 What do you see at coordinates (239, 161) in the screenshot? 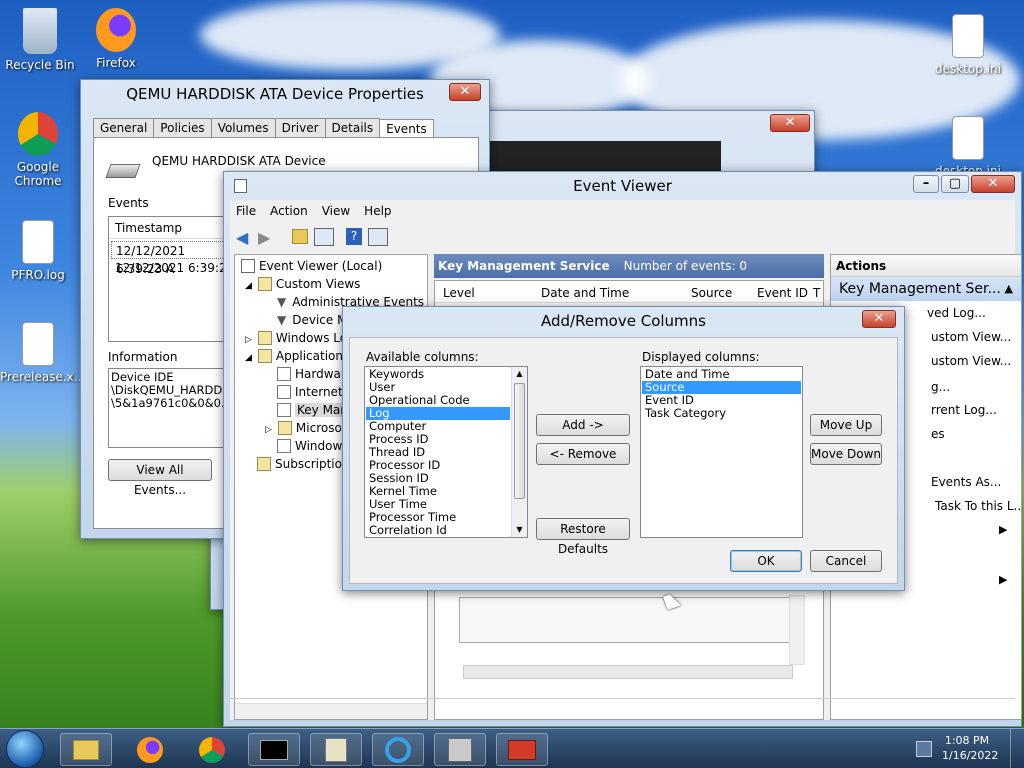
I see `device-name: QEMU HARDDISK ATA Device` at bounding box center [239, 161].